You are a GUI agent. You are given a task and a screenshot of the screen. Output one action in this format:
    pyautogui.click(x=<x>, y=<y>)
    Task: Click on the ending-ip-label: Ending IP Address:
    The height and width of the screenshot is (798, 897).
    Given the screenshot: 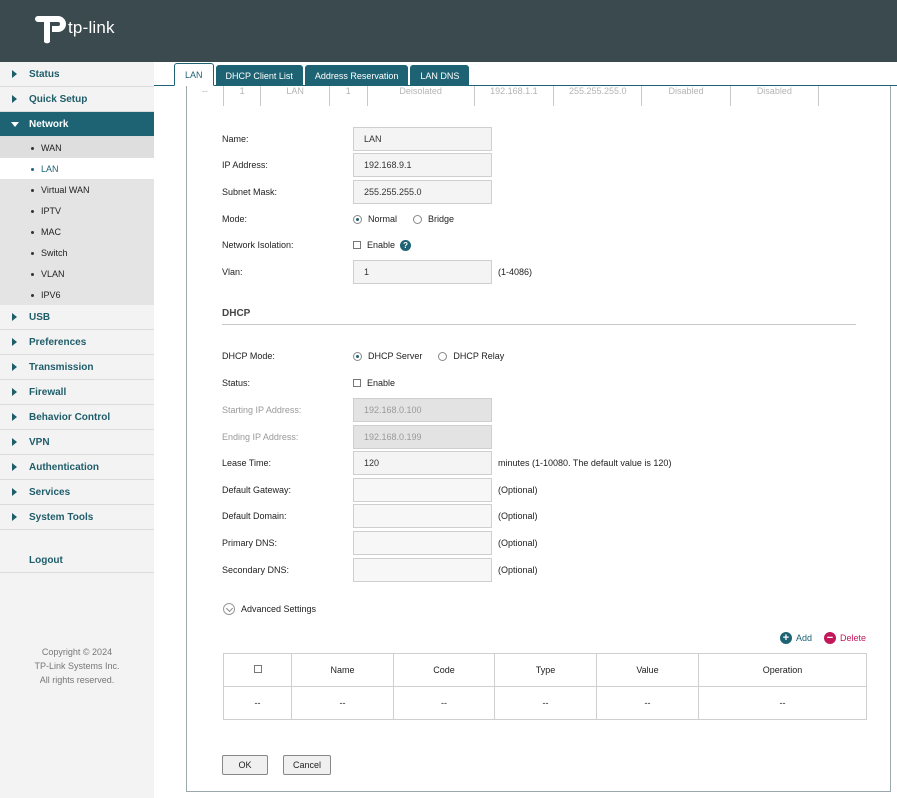 What is the action you would take?
    pyautogui.click(x=260, y=437)
    